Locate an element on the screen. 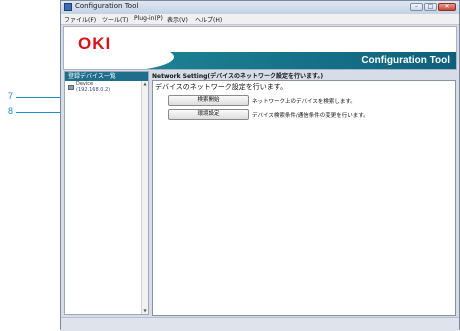 Image resolution: width=460 pixels, height=331 pixels. window-controls: – □ ✕ is located at coordinates (433, 7).